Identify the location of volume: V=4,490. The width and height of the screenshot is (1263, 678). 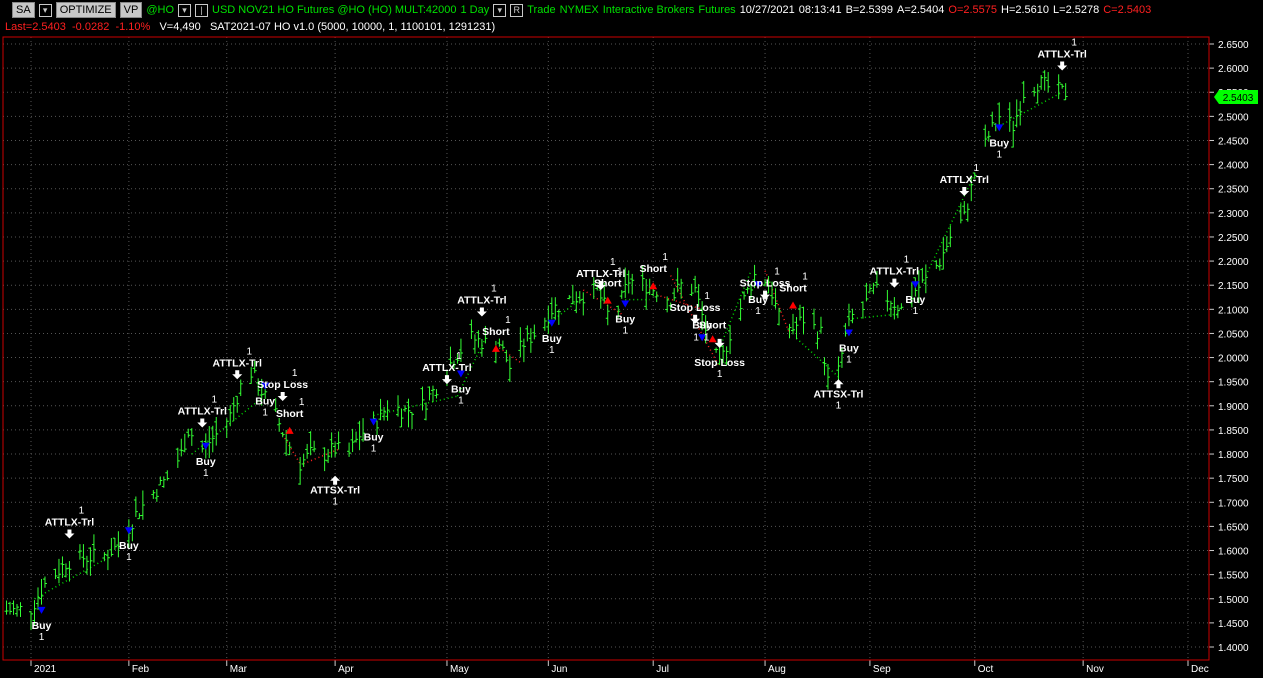
(180, 27).